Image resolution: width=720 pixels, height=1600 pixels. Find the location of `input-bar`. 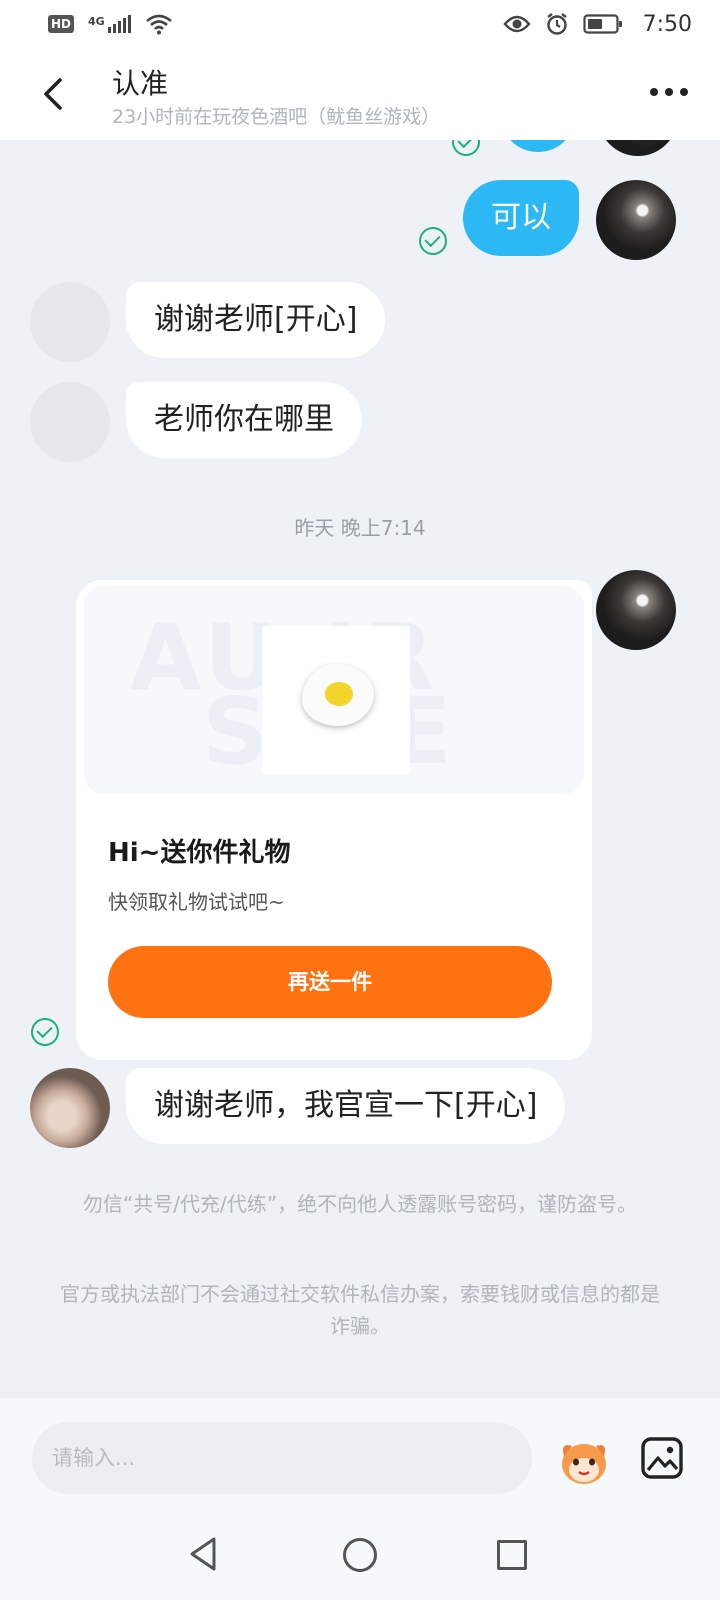

input-bar is located at coordinates (360, 1448).